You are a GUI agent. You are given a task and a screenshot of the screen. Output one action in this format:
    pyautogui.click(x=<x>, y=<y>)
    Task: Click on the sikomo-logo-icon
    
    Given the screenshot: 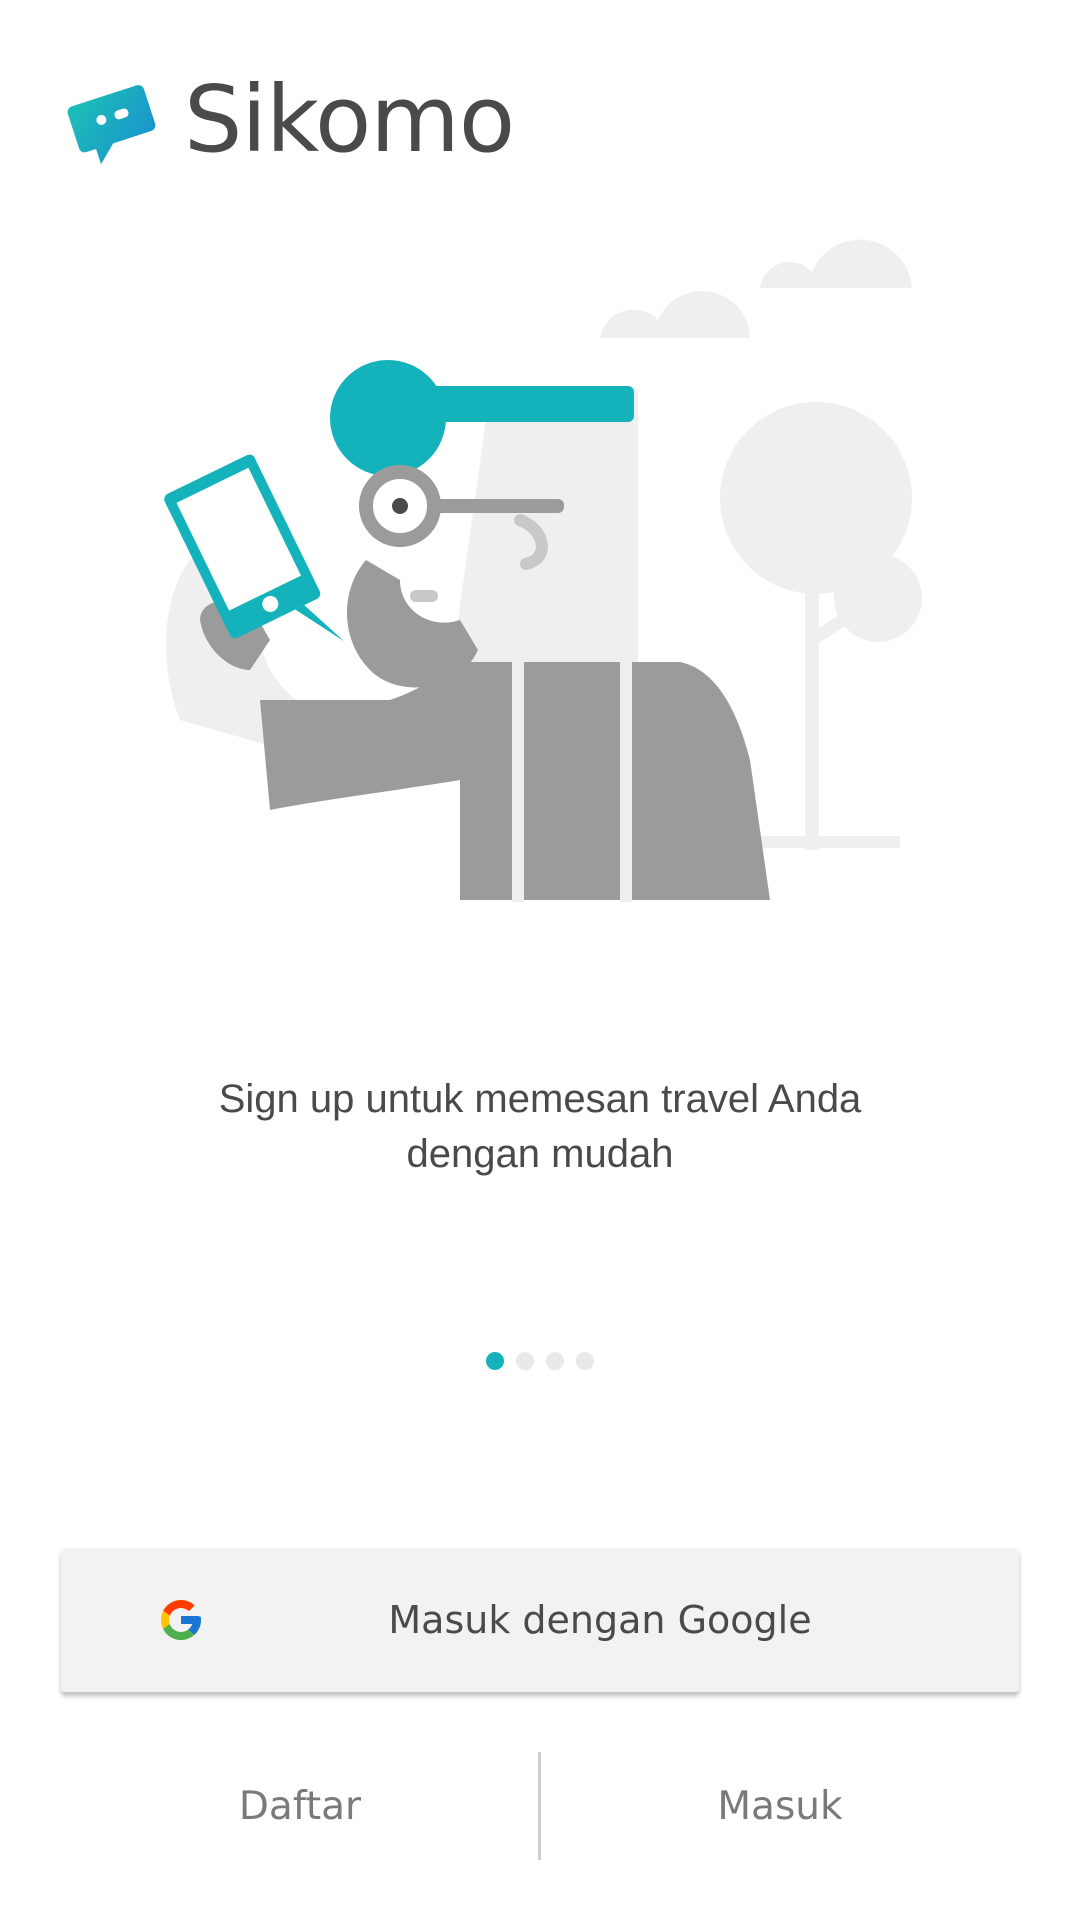 What is the action you would take?
    pyautogui.click(x=111, y=125)
    